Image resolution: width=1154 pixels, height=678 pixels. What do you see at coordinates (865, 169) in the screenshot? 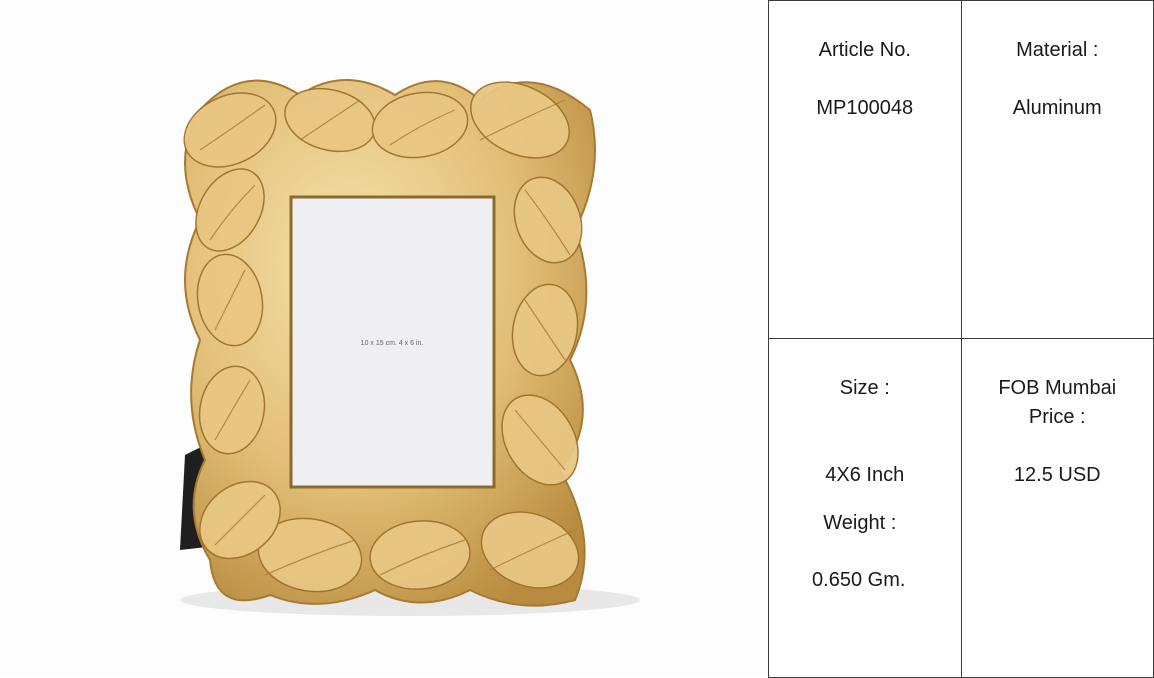
I see `article-cell: Article No. MP100048` at bounding box center [865, 169].